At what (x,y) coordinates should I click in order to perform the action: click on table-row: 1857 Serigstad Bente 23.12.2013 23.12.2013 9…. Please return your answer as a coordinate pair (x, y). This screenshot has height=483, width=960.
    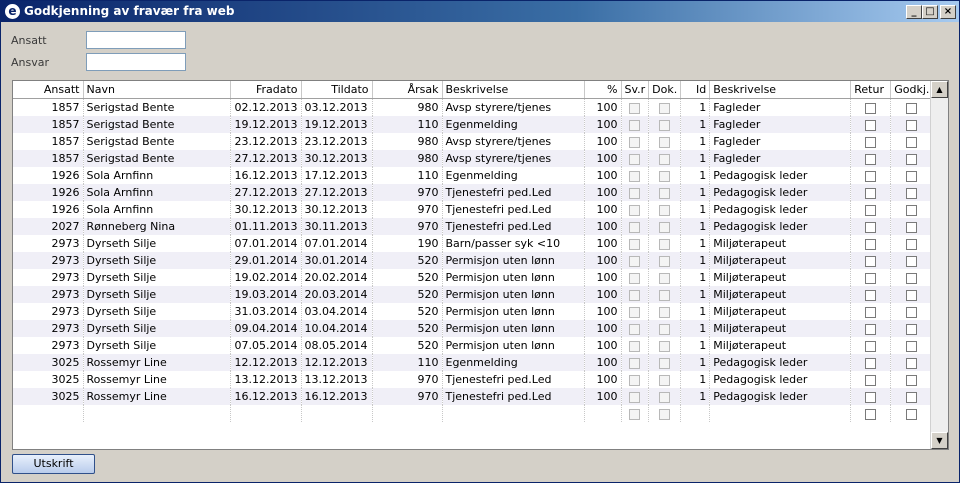
    Looking at the image, I should click on (473, 141).